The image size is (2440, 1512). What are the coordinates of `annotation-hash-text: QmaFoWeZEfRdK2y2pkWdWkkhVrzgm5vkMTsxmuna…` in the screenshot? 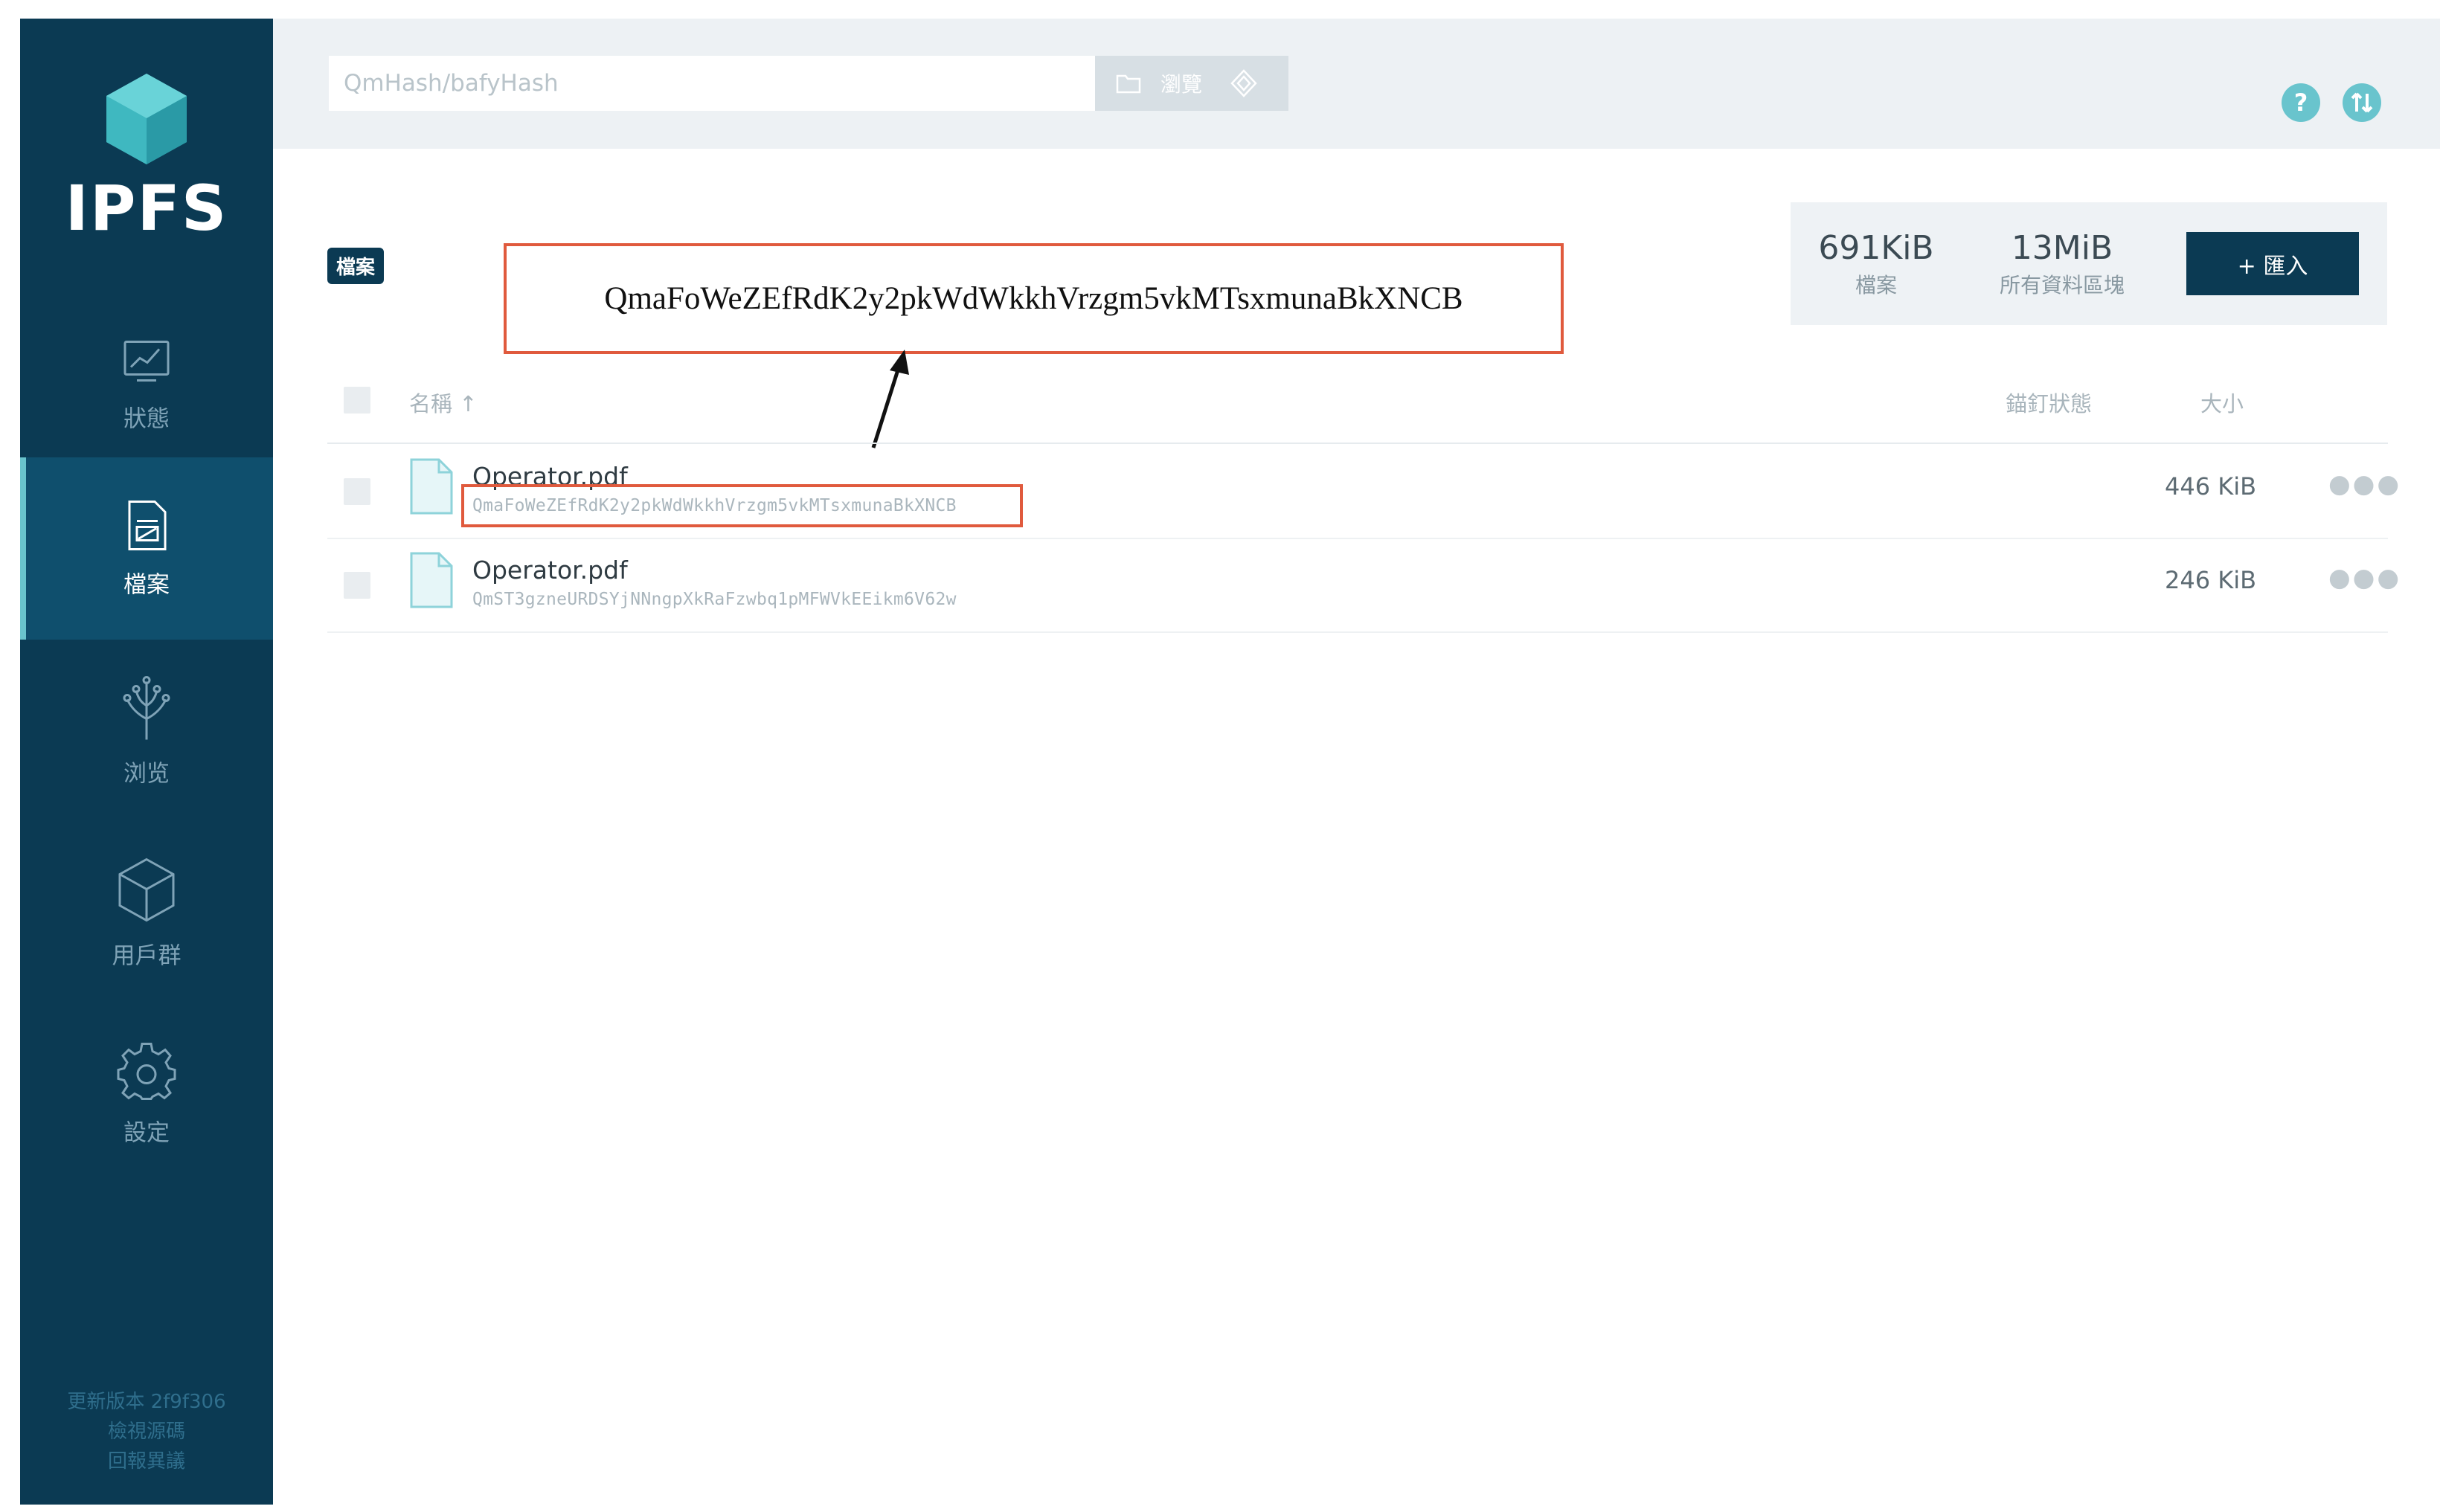 It's located at (1033, 298).